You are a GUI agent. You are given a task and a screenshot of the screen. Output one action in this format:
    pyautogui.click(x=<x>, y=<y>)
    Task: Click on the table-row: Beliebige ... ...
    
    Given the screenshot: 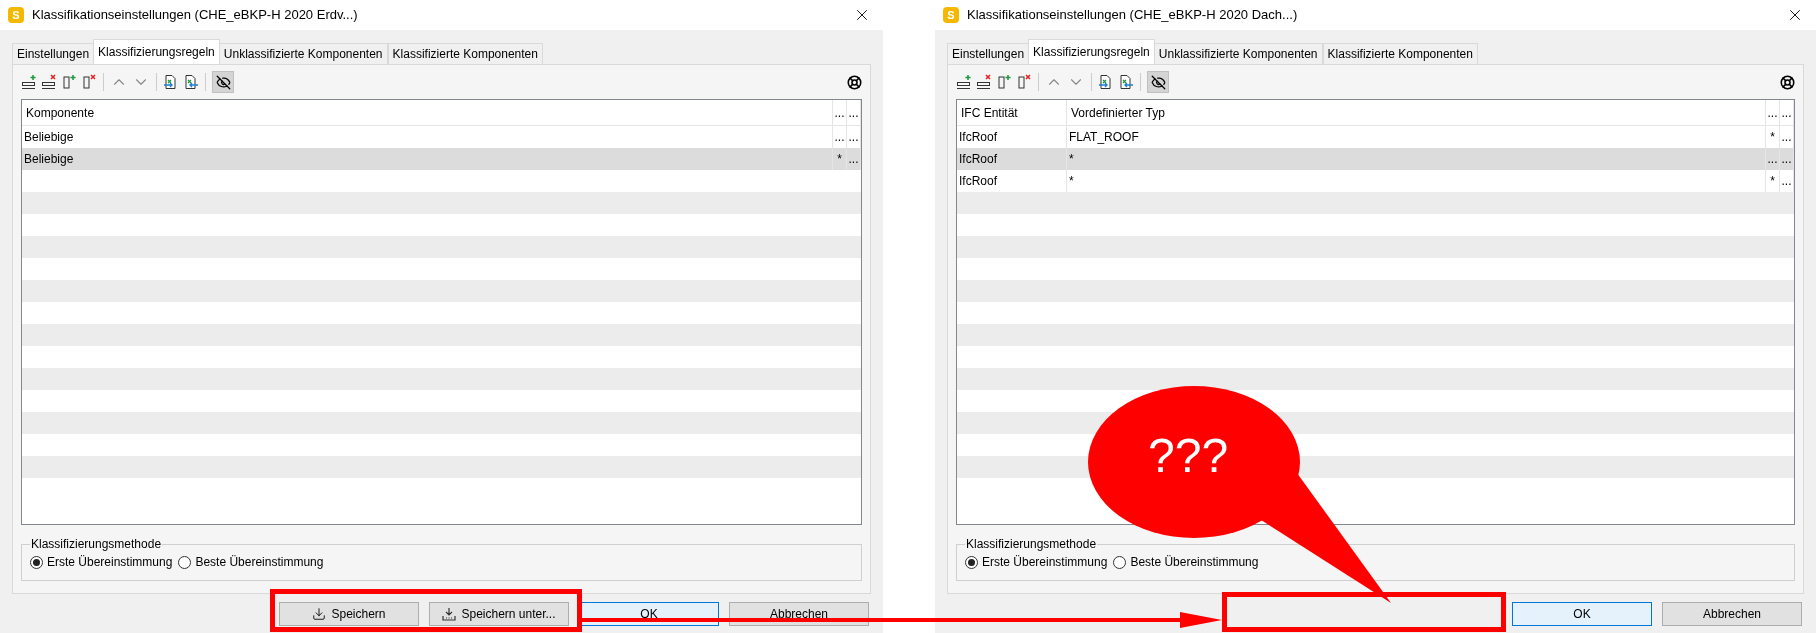 What is the action you would take?
    pyautogui.click(x=441, y=137)
    